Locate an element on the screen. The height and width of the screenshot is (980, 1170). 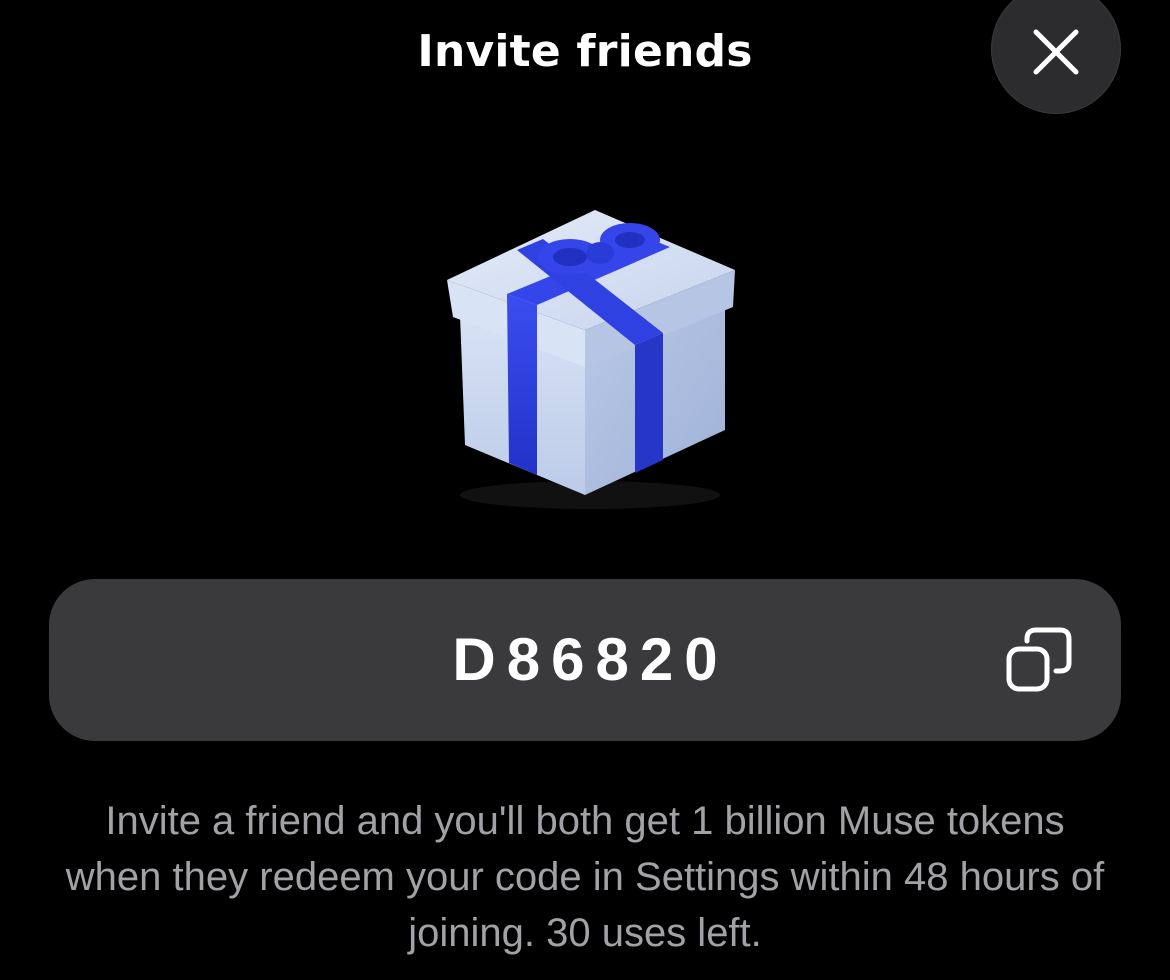
invite-code: D86820 is located at coordinates (590, 659).